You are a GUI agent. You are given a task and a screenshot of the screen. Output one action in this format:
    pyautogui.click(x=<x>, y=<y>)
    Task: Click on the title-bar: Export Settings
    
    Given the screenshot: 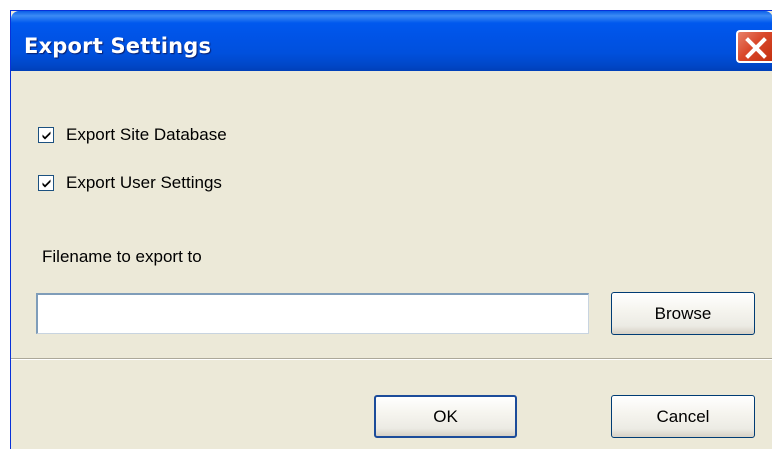 What is the action you would take?
    pyautogui.click(x=391, y=41)
    